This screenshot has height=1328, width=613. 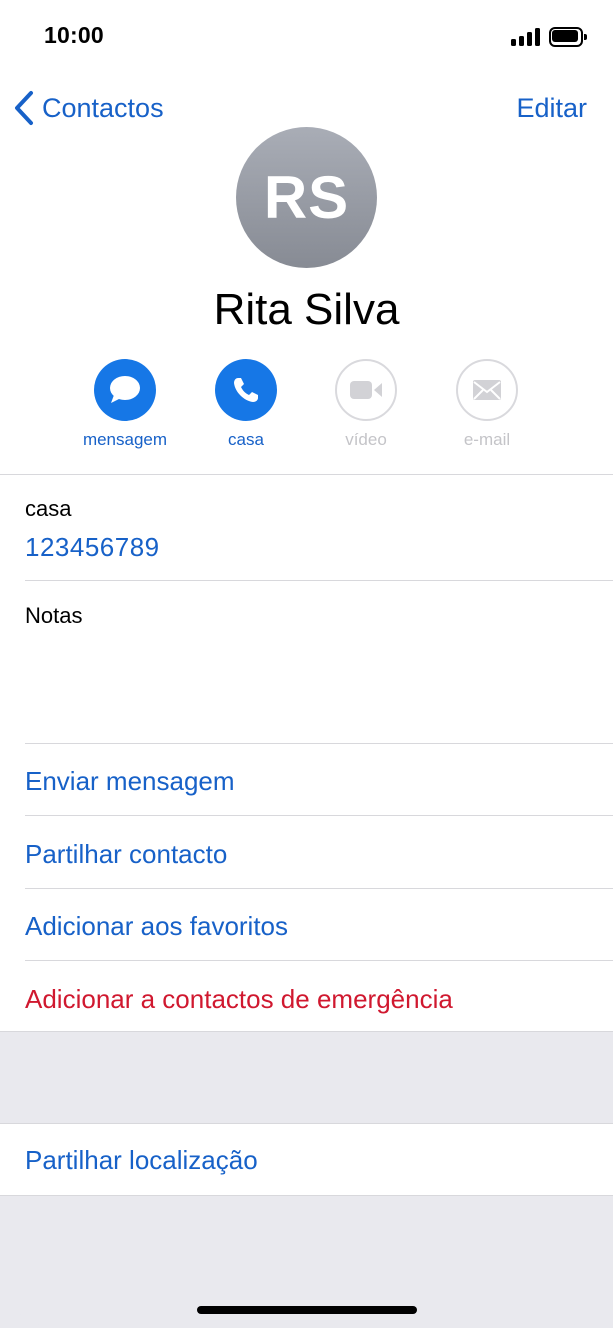 What do you see at coordinates (125, 390) in the screenshot?
I see `message-bubble-icon` at bounding box center [125, 390].